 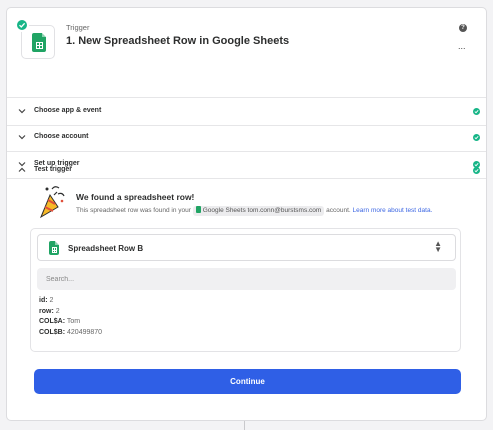 I want to click on field-key: id:, so click(x=43, y=300).